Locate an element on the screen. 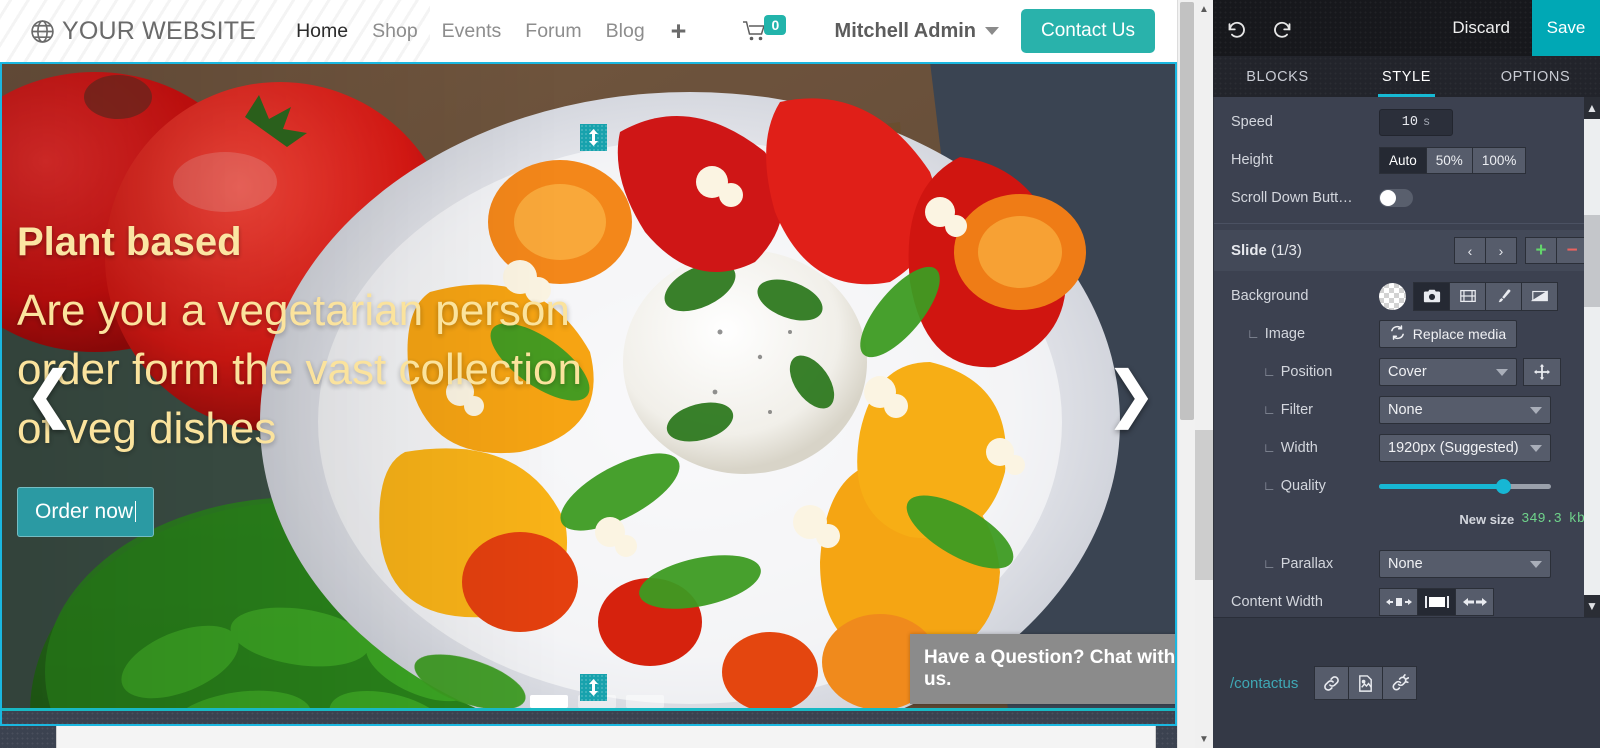 The image size is (1600, 748). slide-next-button: › is located at coordinates (1501, 250).